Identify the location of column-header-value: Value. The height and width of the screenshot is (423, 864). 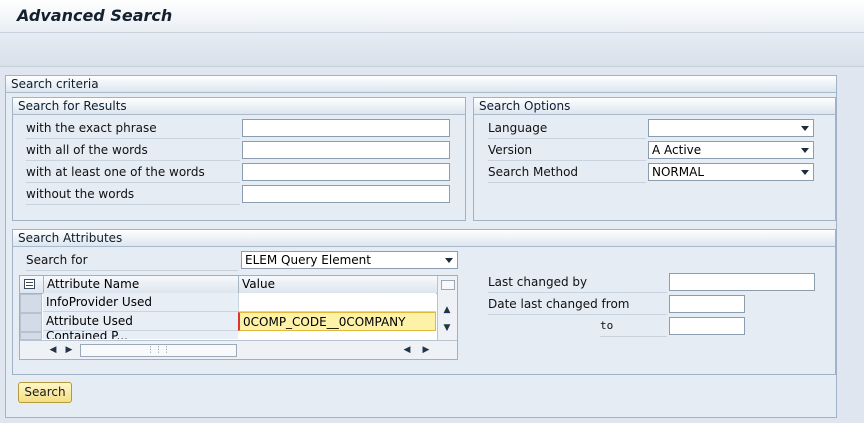
(339, 285).